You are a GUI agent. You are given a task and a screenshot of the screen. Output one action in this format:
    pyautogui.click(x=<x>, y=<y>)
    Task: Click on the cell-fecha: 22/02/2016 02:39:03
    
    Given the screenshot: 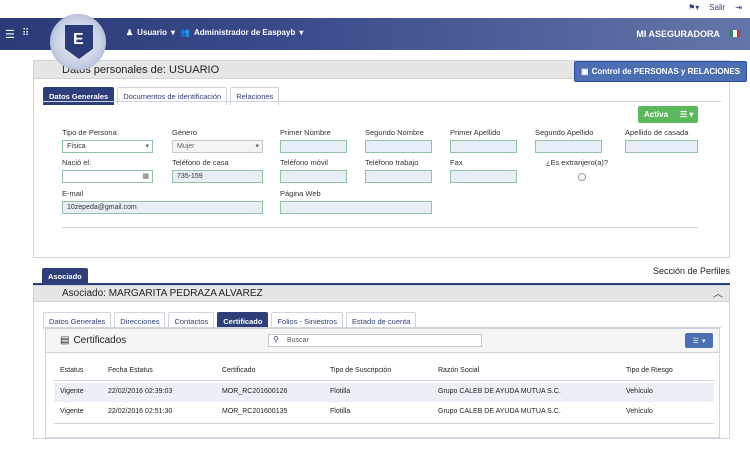 What is the action you would take?
    pyautogui.click(x=140, y=391)
    